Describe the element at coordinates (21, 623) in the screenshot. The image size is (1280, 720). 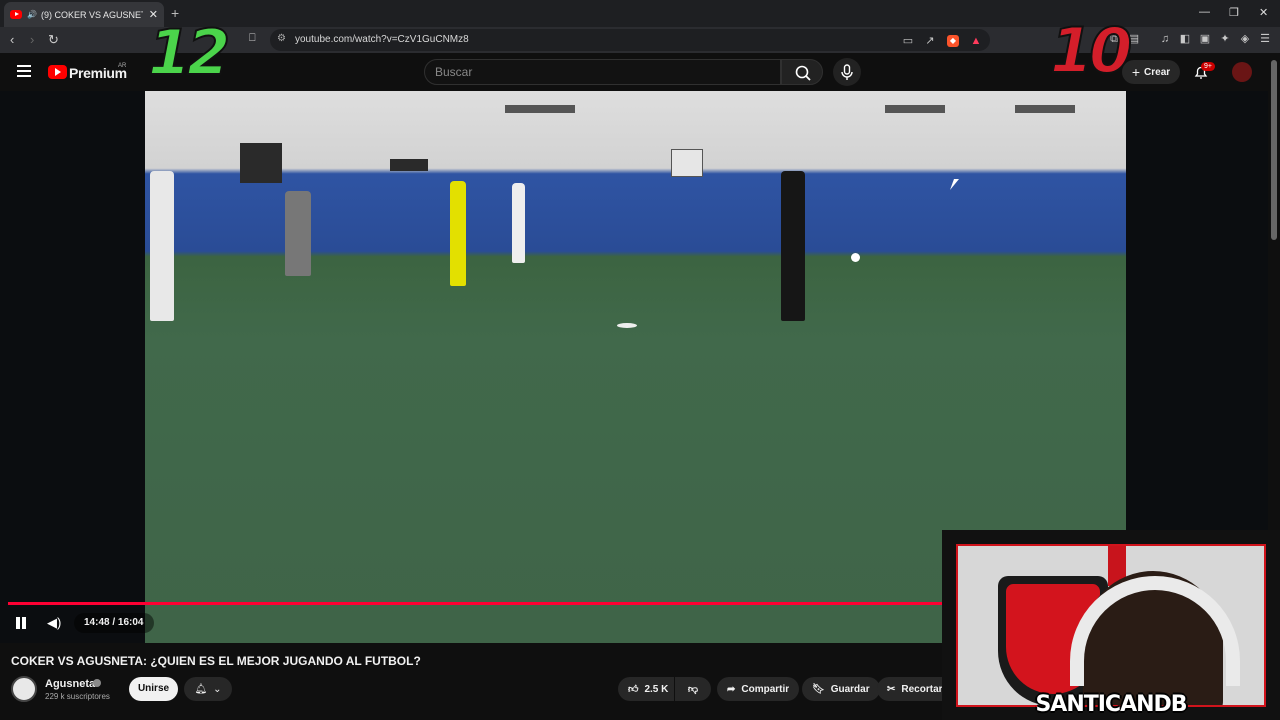
I see `pause-button` at that location.